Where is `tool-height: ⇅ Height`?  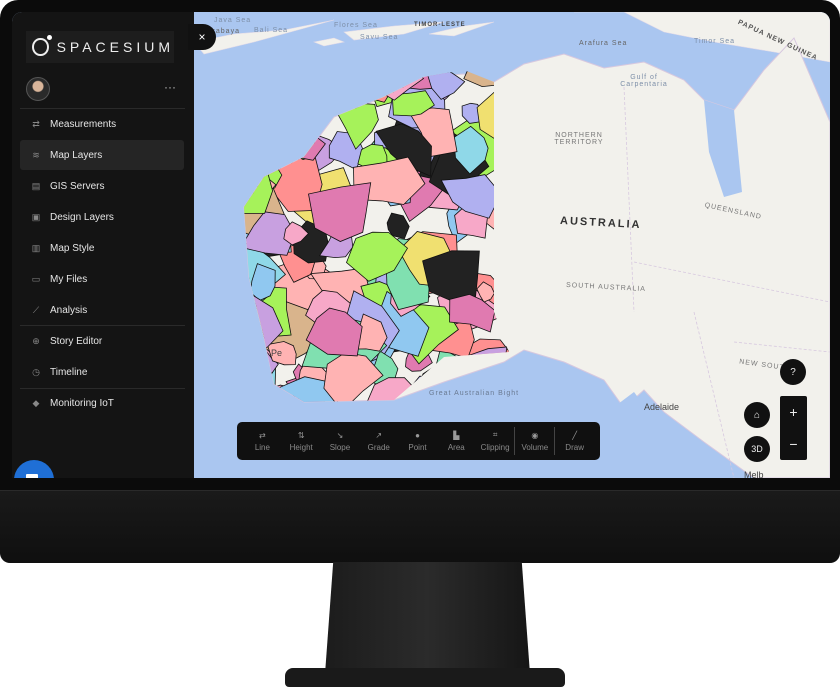 tool-height: ⇅ Height is located at coordinates (301, 441).